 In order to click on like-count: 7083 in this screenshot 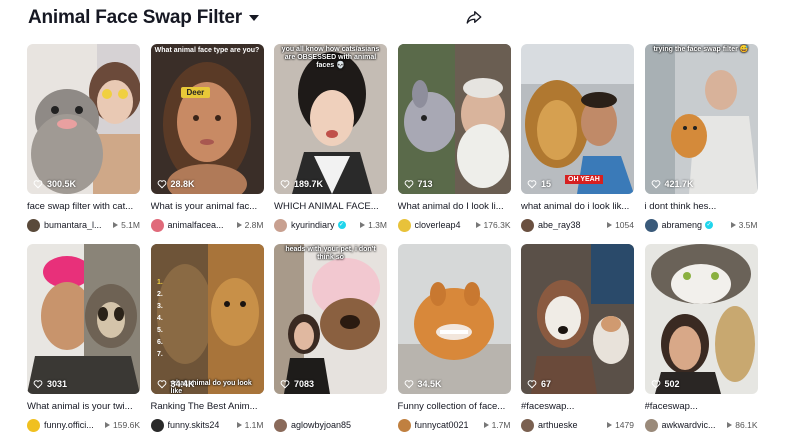, I will do `click(297, 384)`.